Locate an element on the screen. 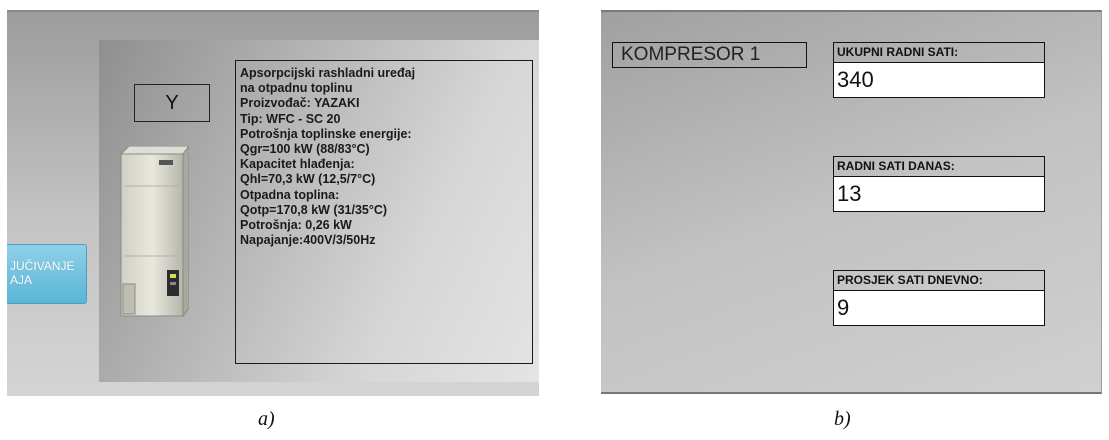 The width and height of the screenshot is (1109, 440). chiller-unit-image is located at coordinates (154, 232).